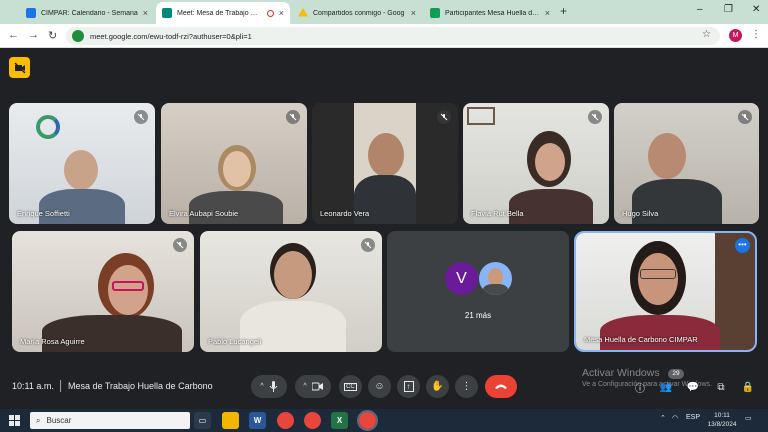  I want to click on more-participants-tile: V 21 más, so click(478, 291).